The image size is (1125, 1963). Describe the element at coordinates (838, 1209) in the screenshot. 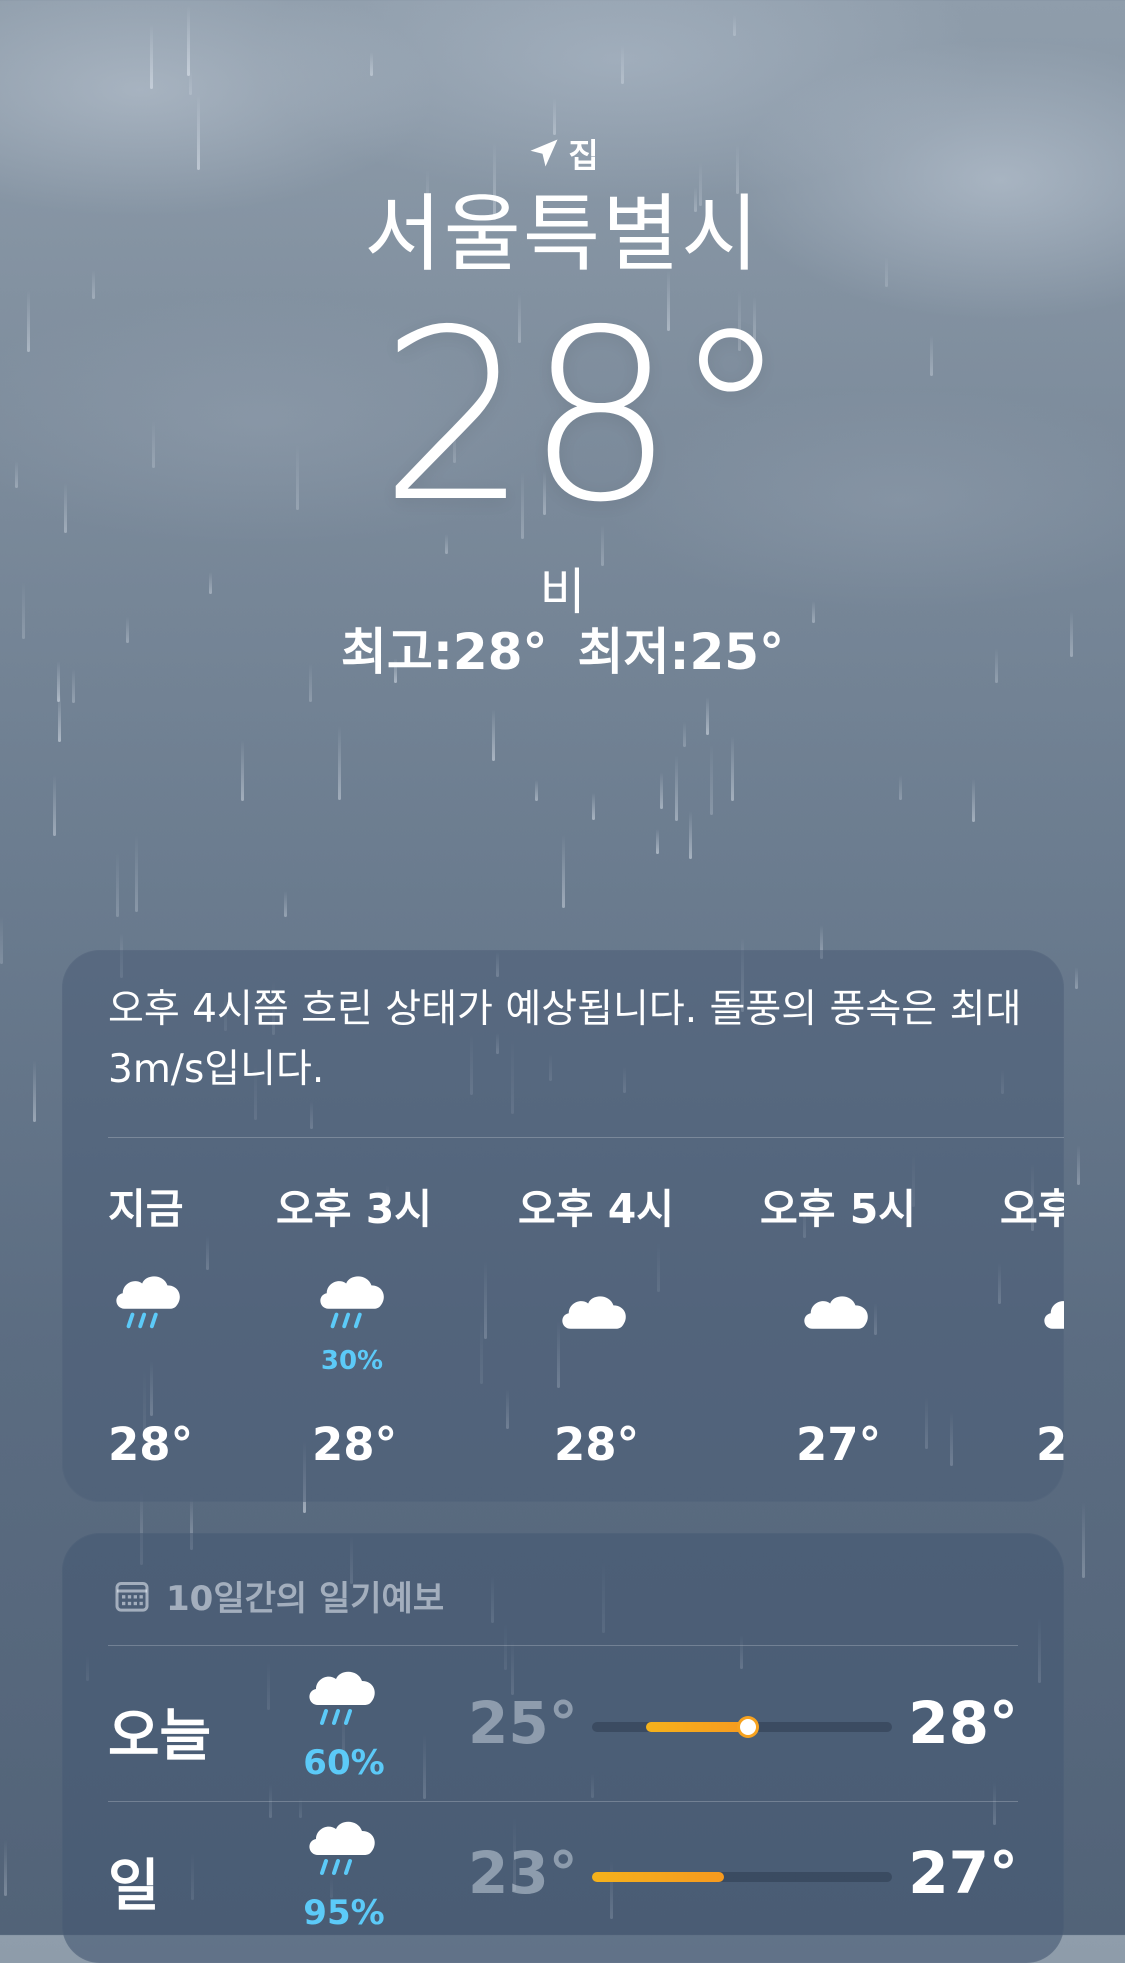

I see `hour-label: 오후 5시` at that location.